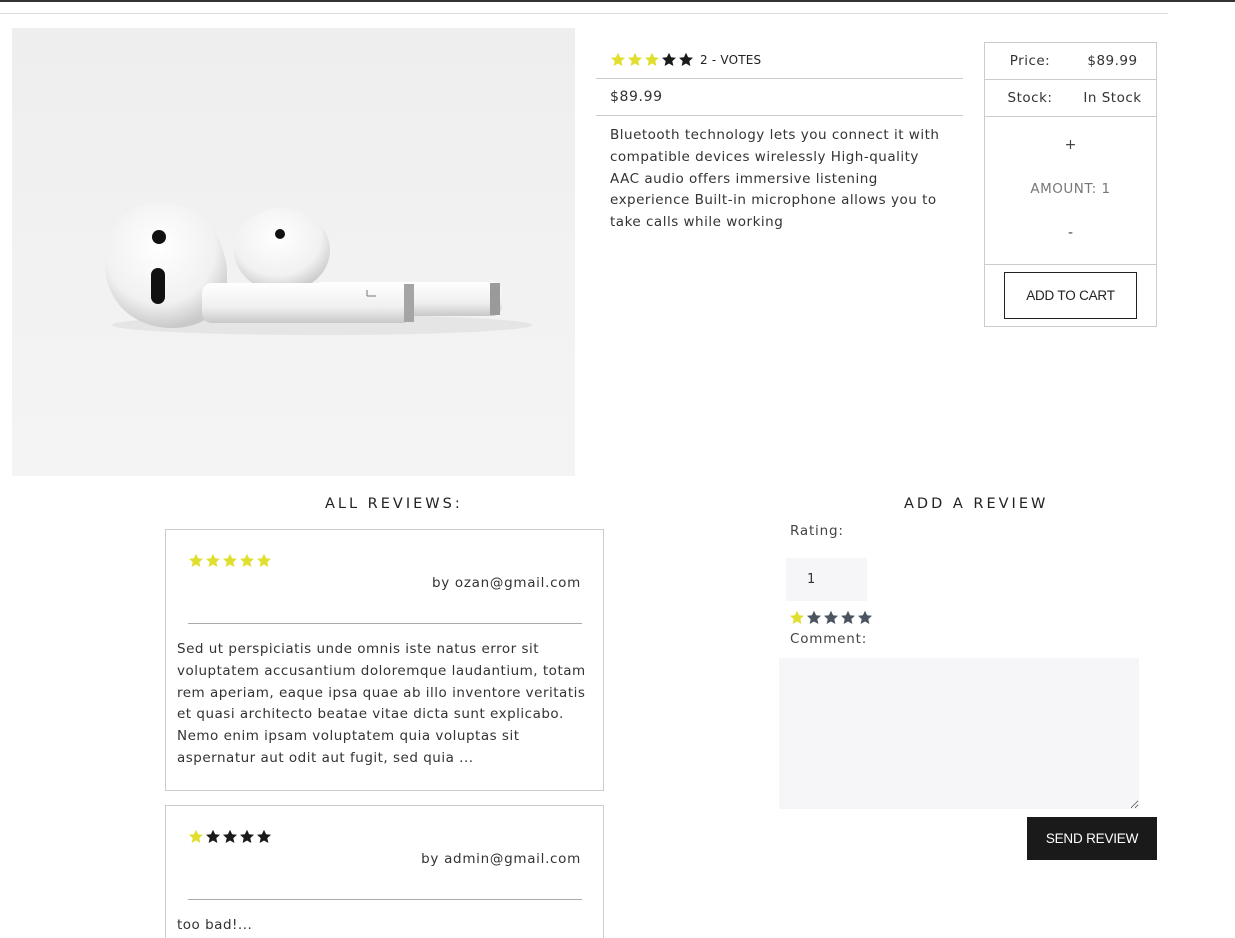  Describe the element at coordinates (394, 504) in the screenshot. I see `all-reviews-title: ALL REVIEWS:` at that location.